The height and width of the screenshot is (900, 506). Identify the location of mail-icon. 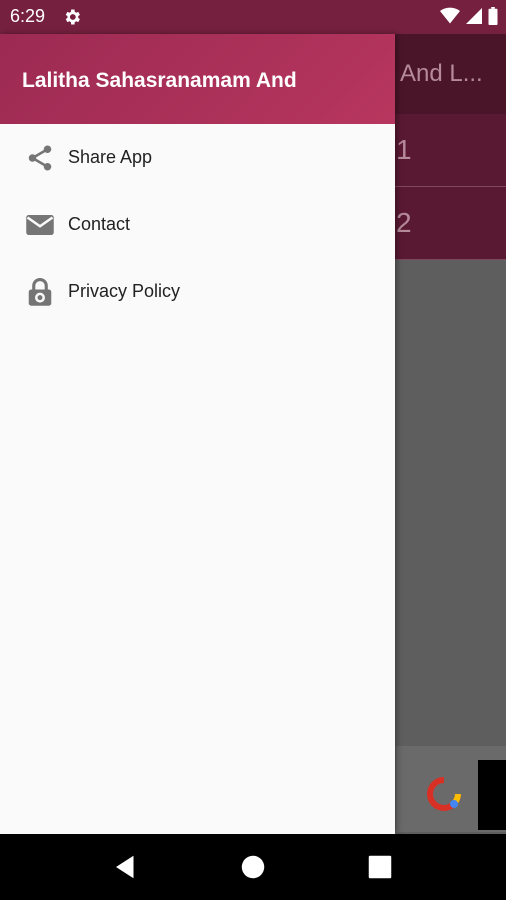
(40, 224).